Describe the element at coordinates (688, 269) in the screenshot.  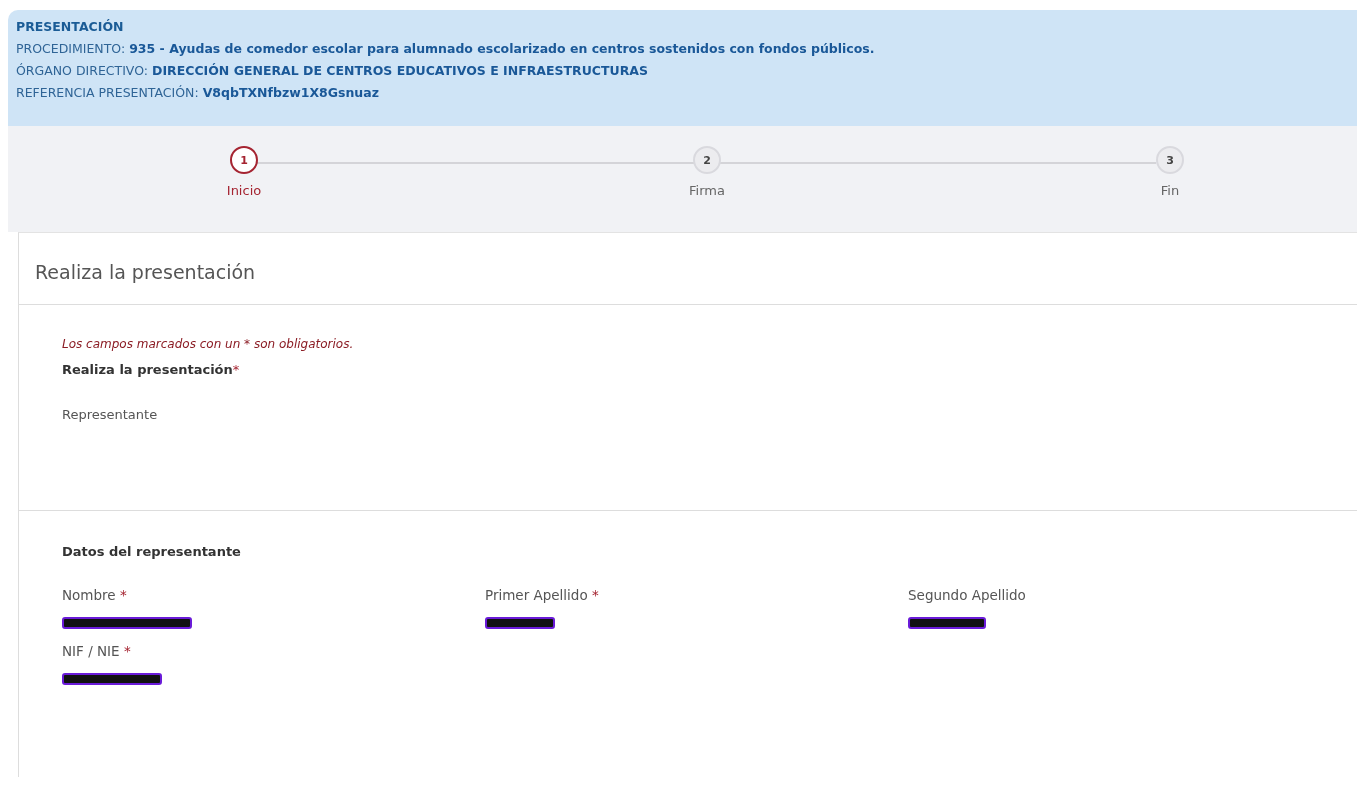
I see `card-title: Realiza la presentación` at that location.